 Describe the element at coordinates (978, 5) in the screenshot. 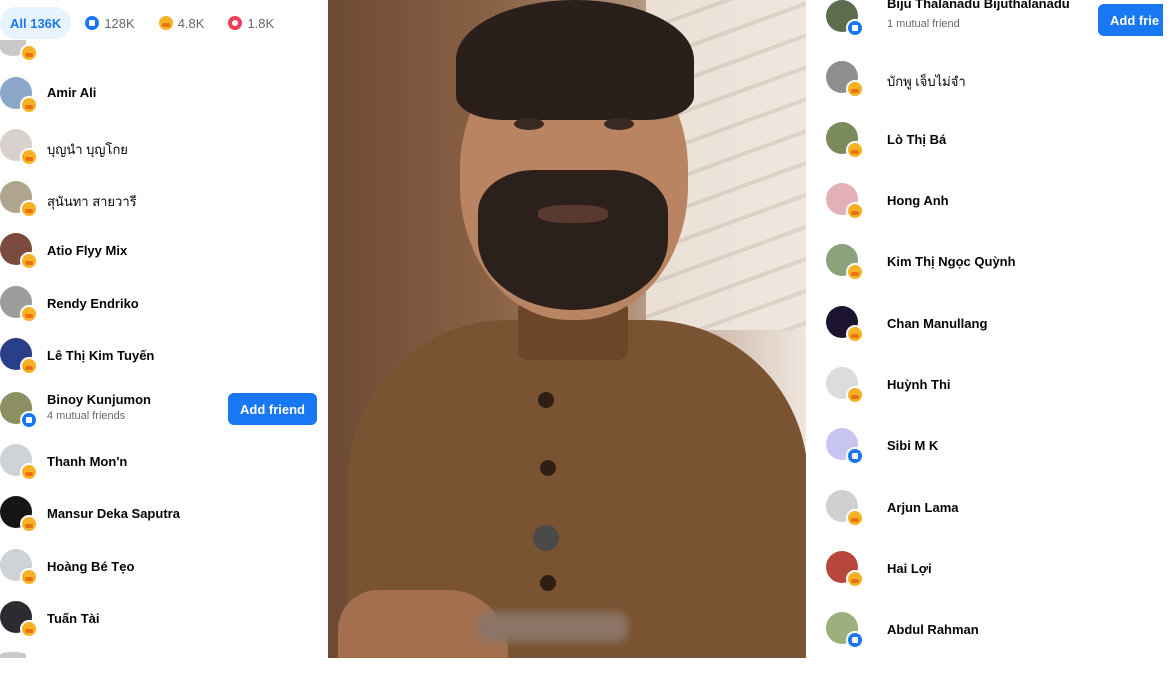

I see `person-name: Biju Thalanadu Bijuthalanadu` at that location.